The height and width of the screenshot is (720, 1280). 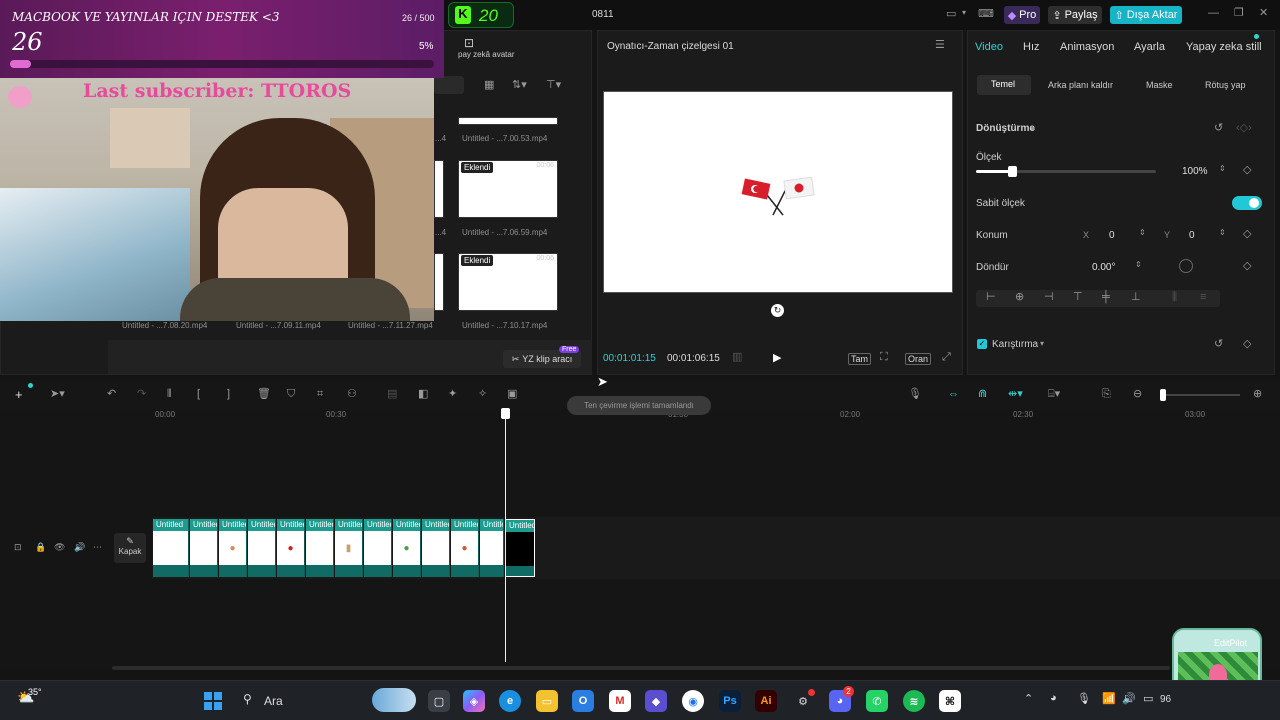 I want to click on lock-icon: 🔒, so click(x=40, y=547).